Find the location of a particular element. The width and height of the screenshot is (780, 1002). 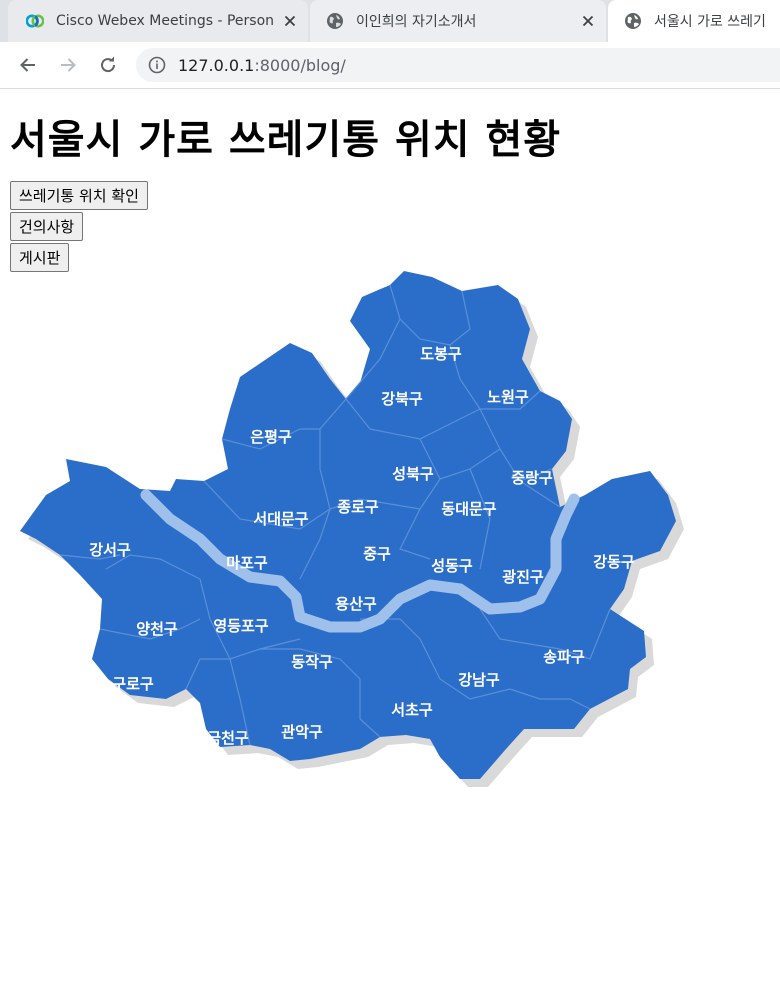

url-host: 127.0.0.1 is located at coordinates (216, 65).